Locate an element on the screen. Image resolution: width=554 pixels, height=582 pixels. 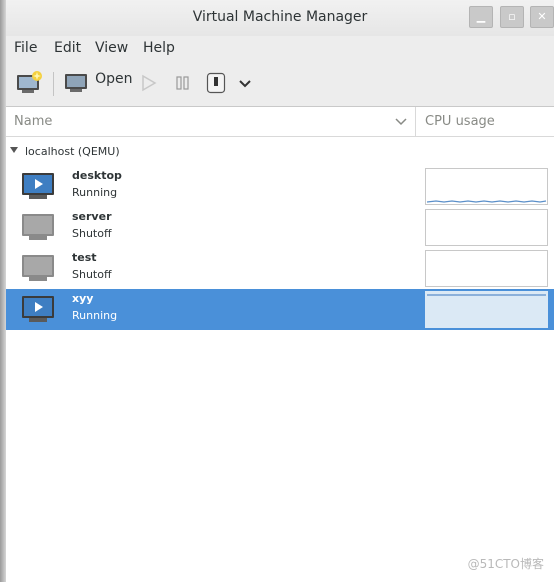
run-button is located at coordinates (149, 85).